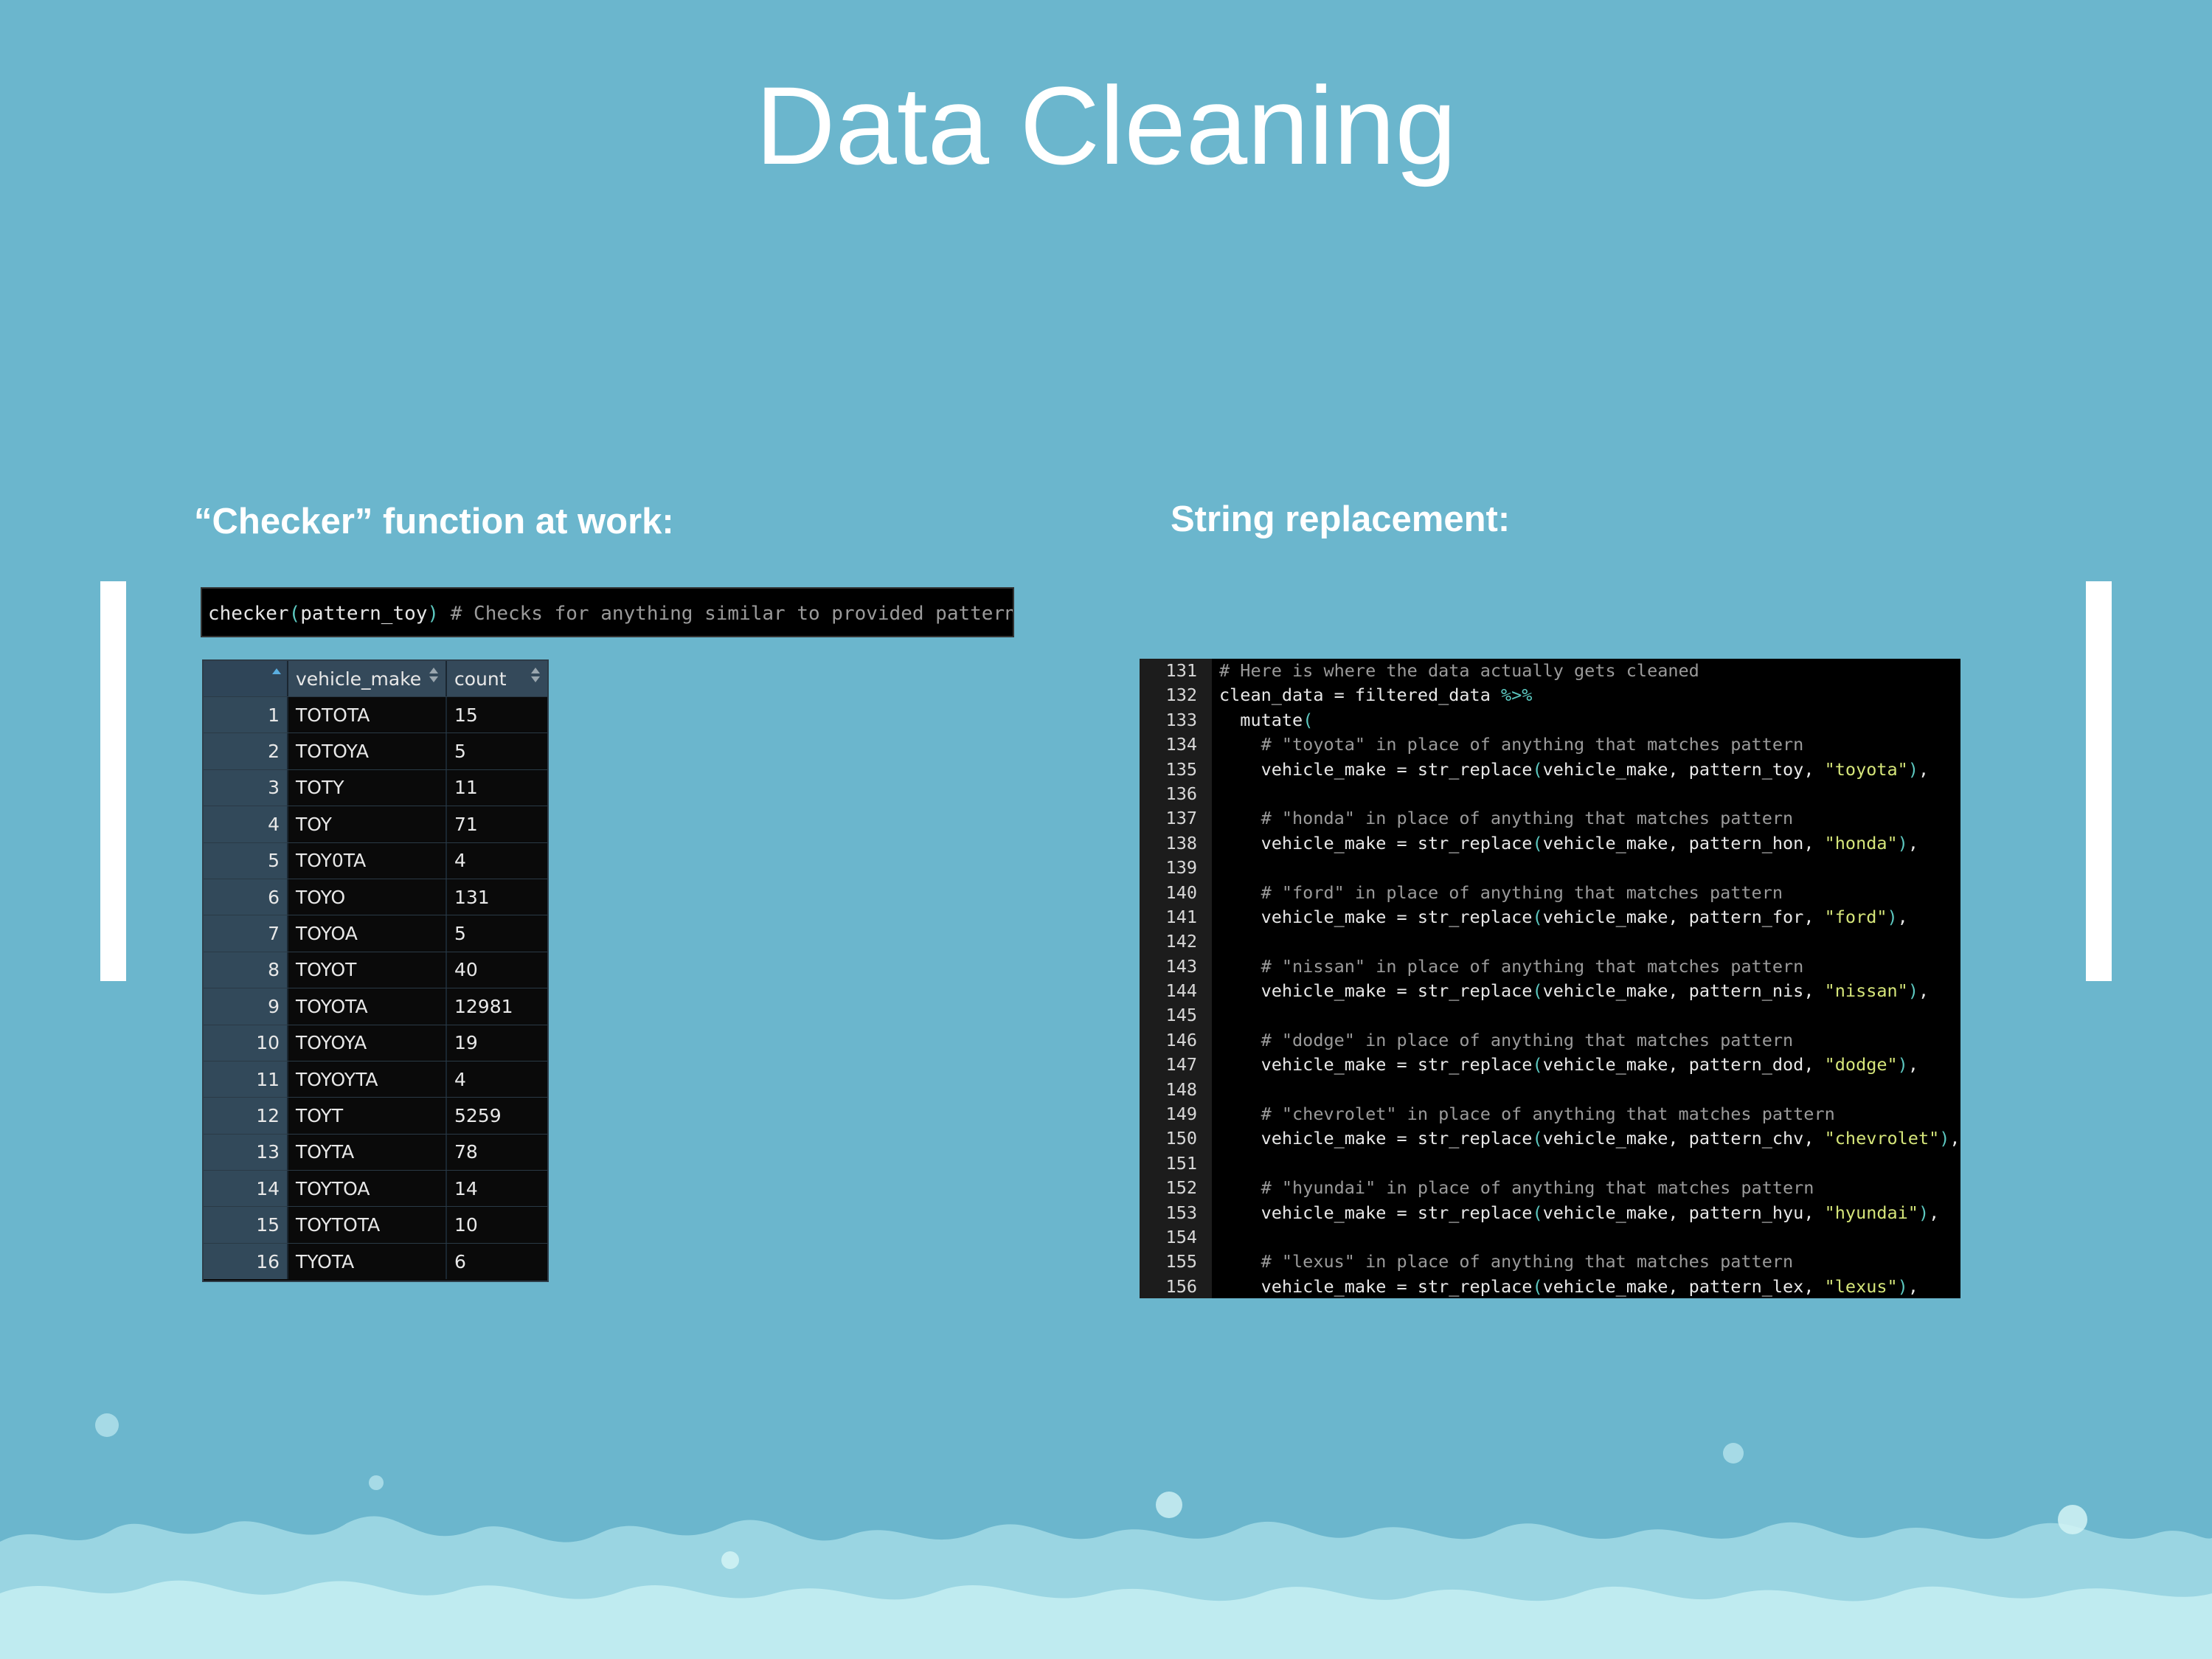 This screenshot has width=2212, height=1659. Describe the element at coordinates (368, 861) in the screenshot. I see `vehicle-make-cell: TOY0TA` at that location.